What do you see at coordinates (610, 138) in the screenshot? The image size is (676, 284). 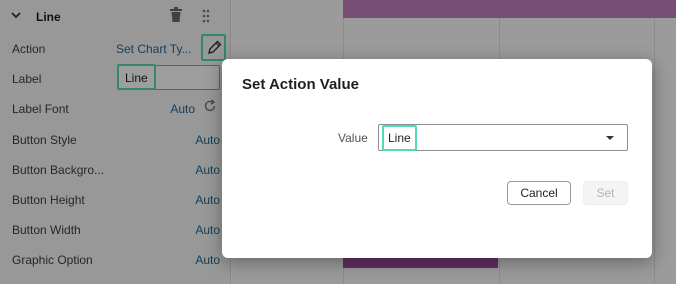 I see `chevron-down-icon` at bounding box center [610, 138].